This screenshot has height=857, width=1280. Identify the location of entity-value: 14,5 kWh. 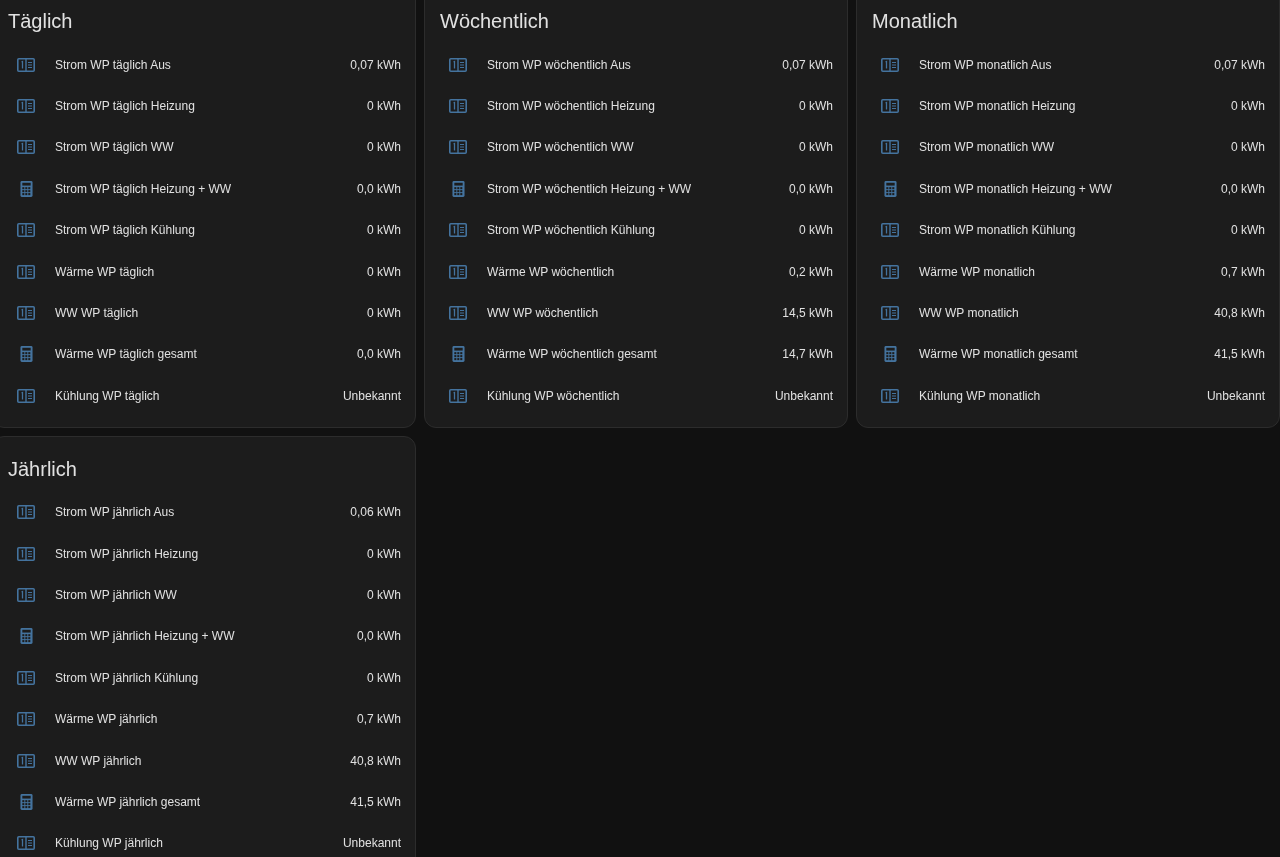
(807, 313).